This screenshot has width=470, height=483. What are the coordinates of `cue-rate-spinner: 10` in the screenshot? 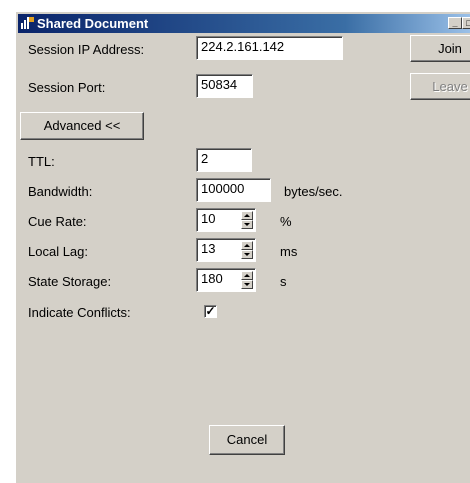 It's located at (226, 220).